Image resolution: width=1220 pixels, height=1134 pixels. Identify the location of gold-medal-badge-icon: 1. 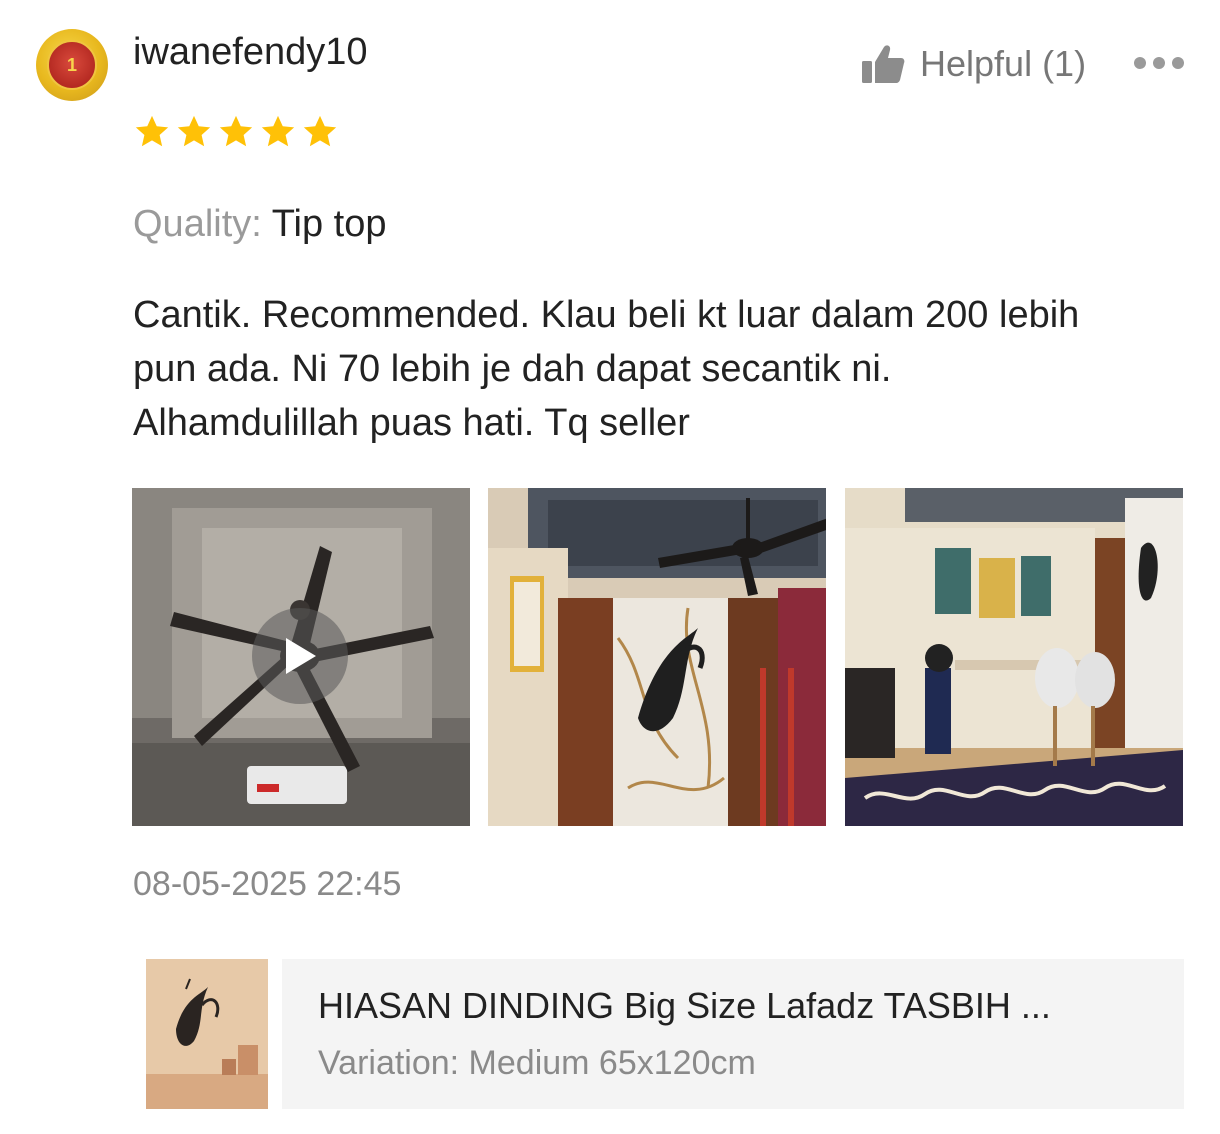
(72, 65).